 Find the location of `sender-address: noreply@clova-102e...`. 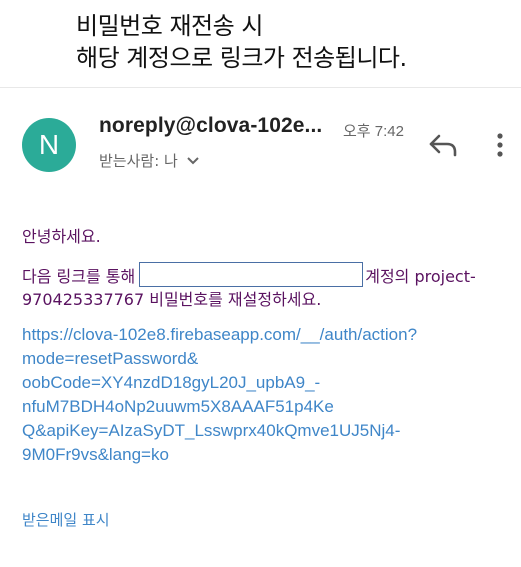

sender-address: noreply@clova-102e... is located at coordinates (216, 126).